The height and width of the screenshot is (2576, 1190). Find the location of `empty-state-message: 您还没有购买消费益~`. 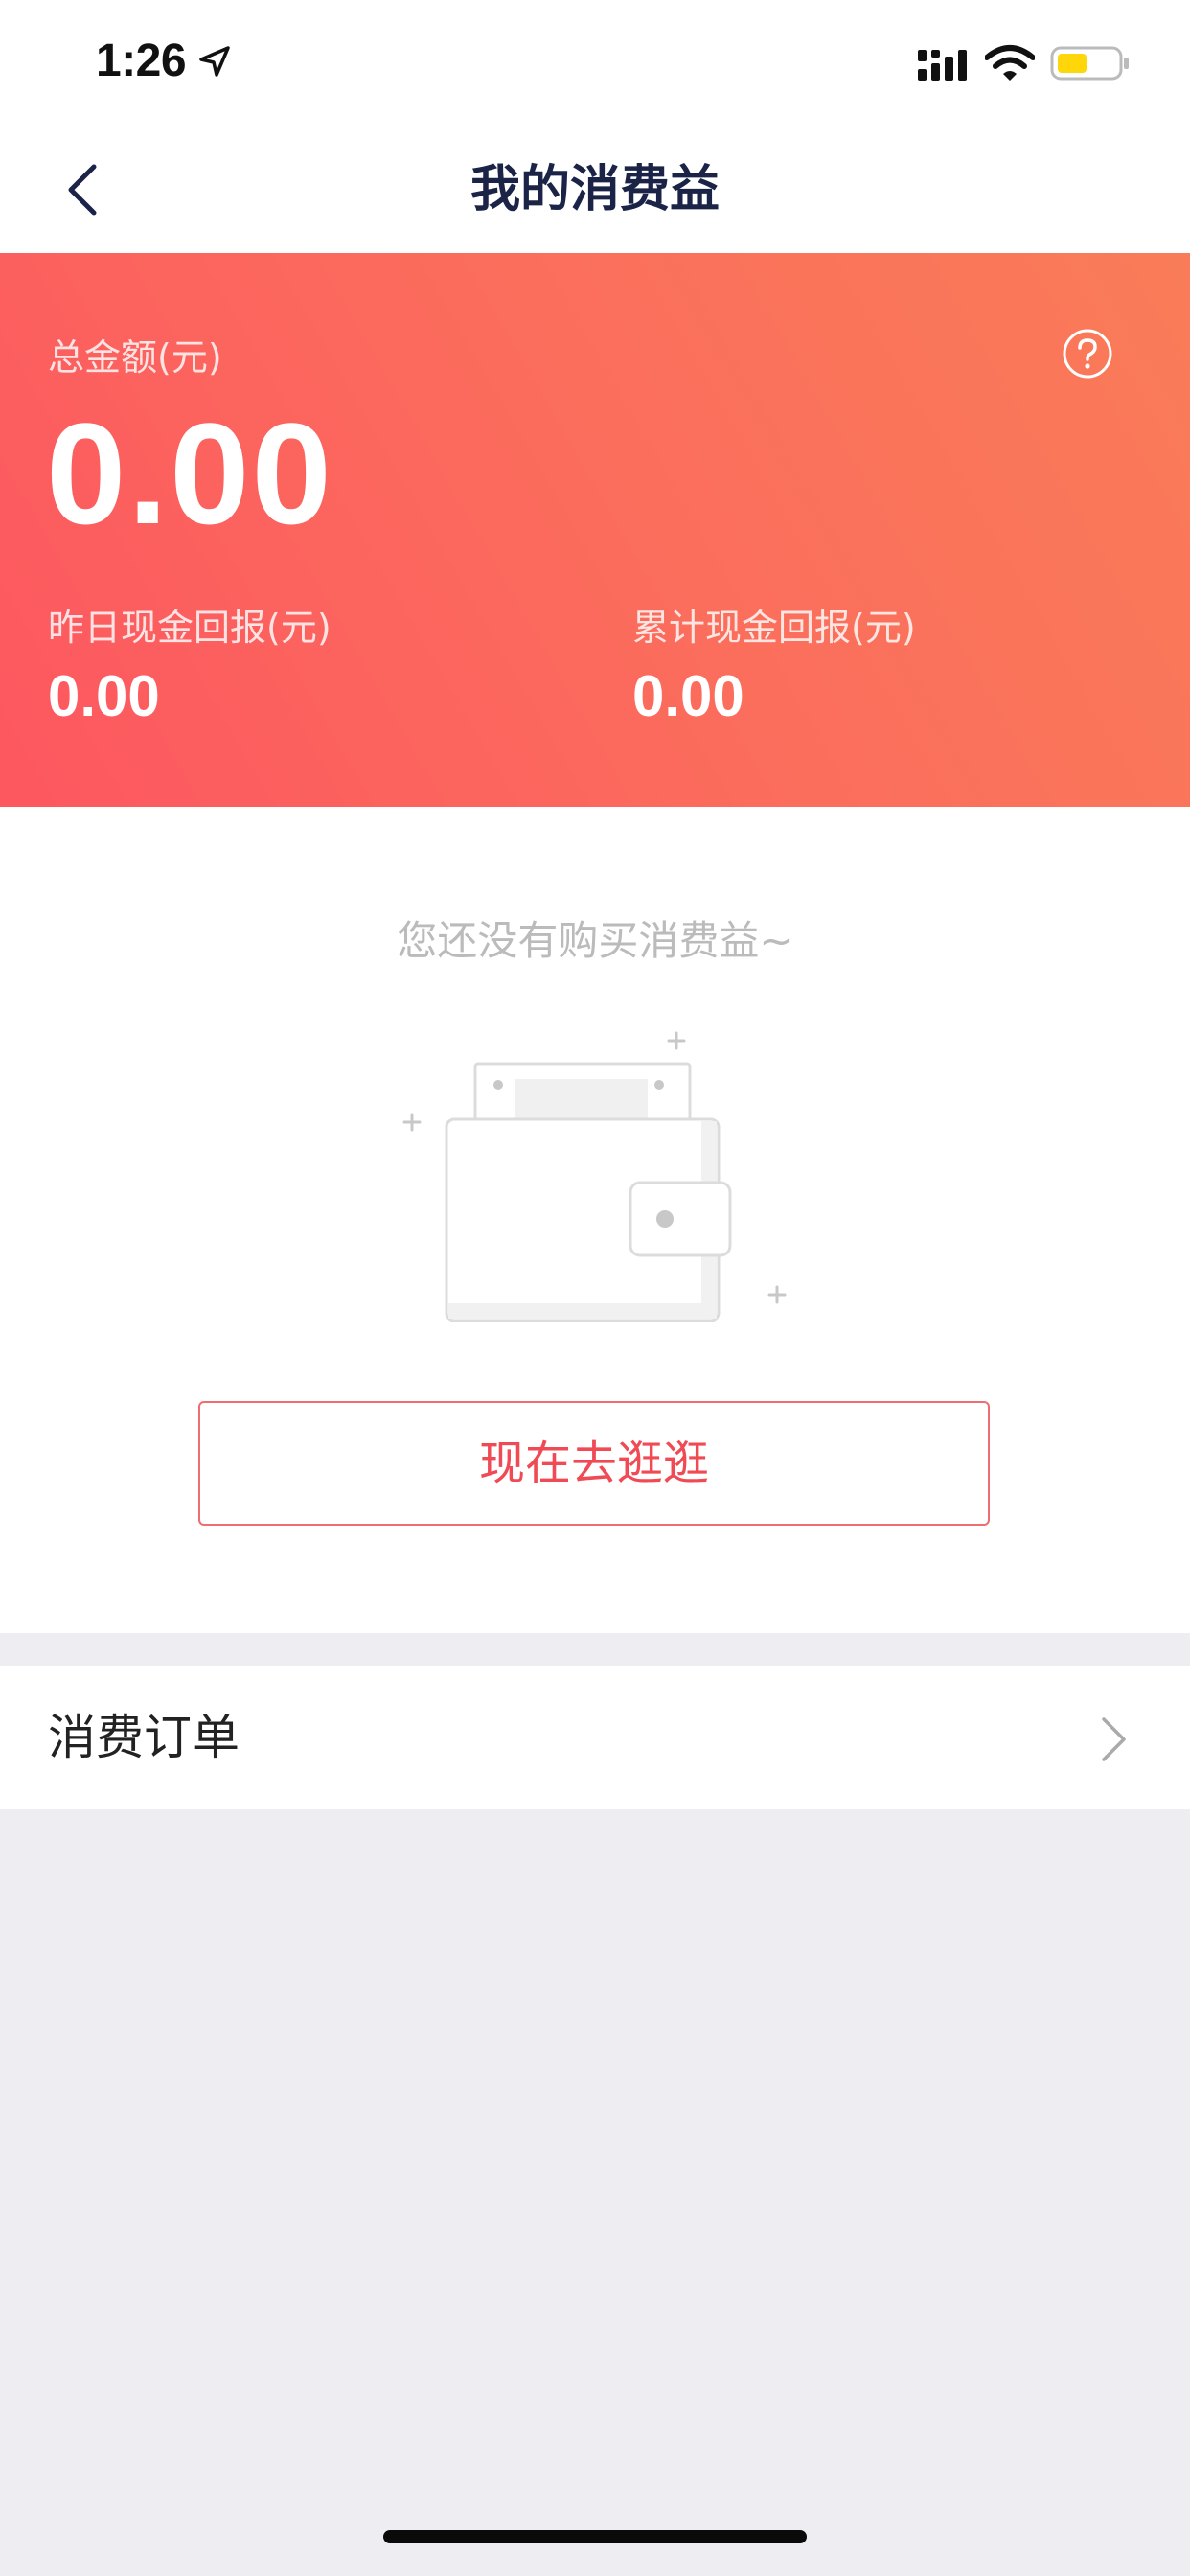

empty-state-message: 您还没有购买消费益~ is located at coordinates (595, 940).